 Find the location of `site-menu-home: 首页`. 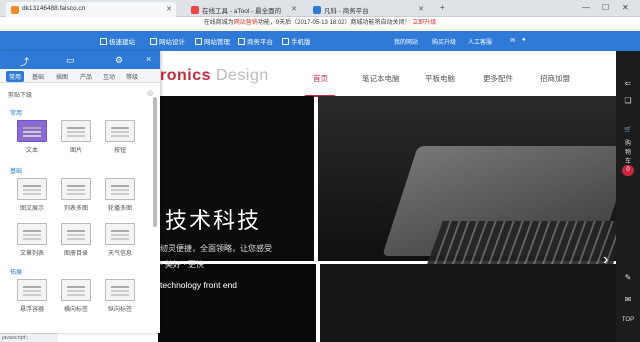

site-menu-home: 首页 is located at coordinates (320, 78).